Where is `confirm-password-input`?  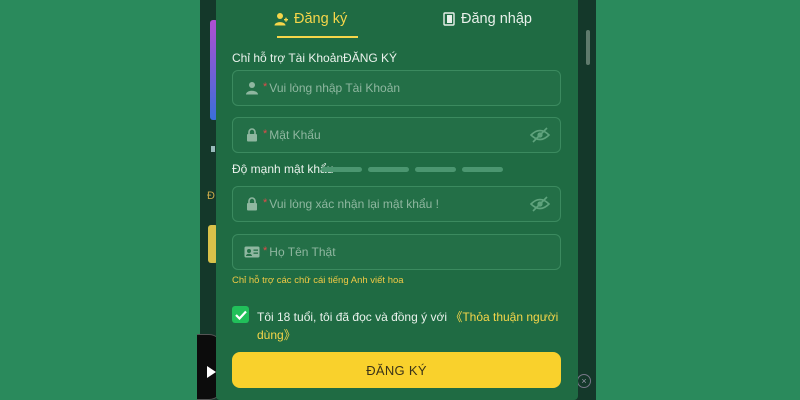
confirm-password-input is located at coordinates (394, 204).